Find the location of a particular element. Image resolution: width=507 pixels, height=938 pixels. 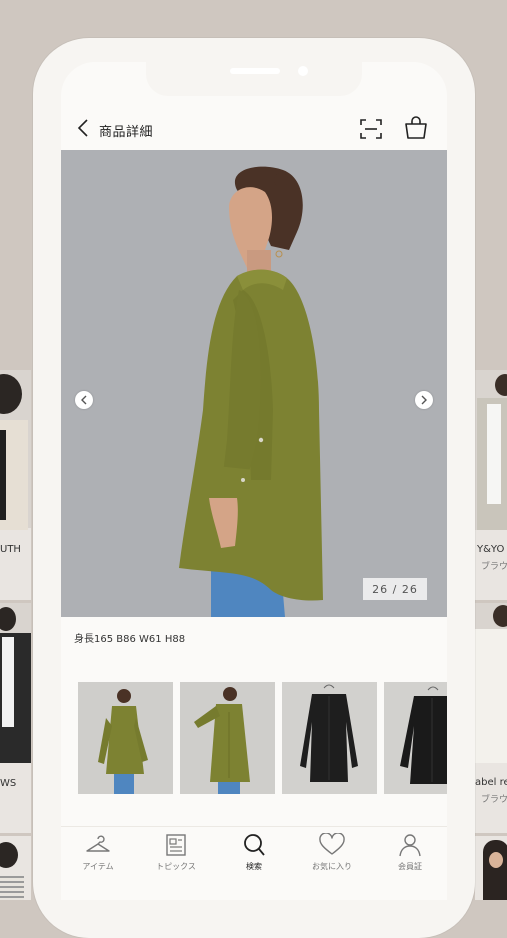

bg-card-right-1: Y&YO ブラウ is located at coordinates (491, 485).